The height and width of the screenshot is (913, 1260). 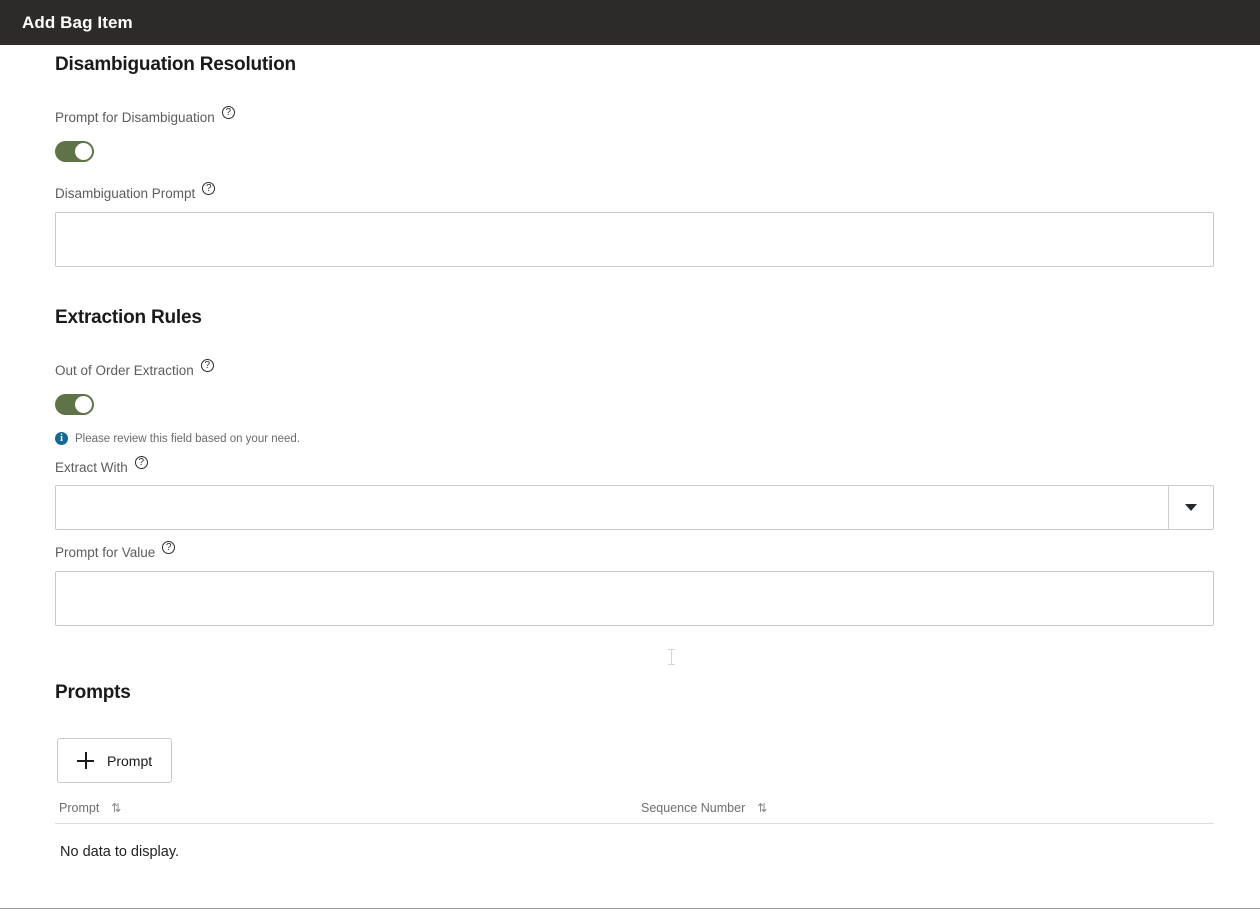 I want to click on extract-with-select, so click(x=634, y=507).